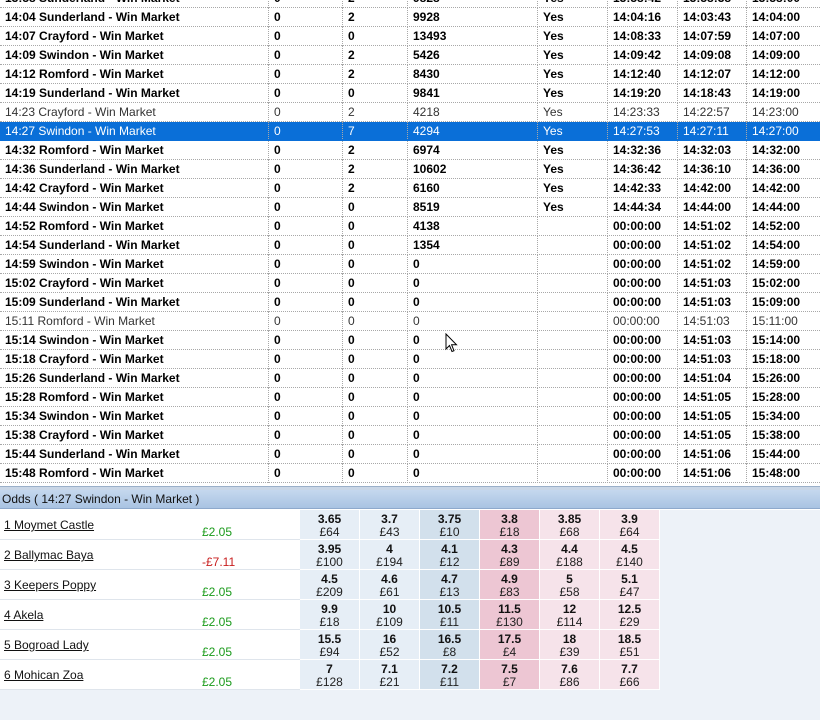  I want to click on time-2-cell: 14:12:07, so click(711, 74).